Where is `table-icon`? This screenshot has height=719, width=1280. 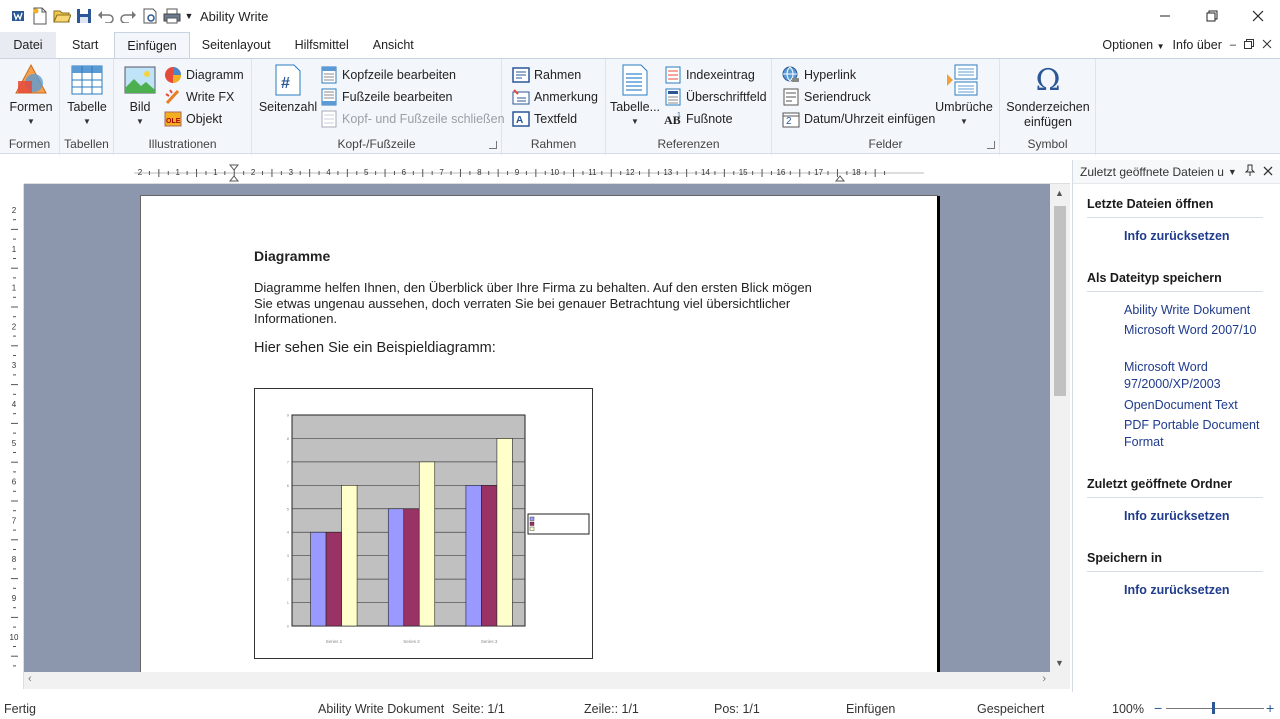
table-icon is located at coordinates (87, 80).